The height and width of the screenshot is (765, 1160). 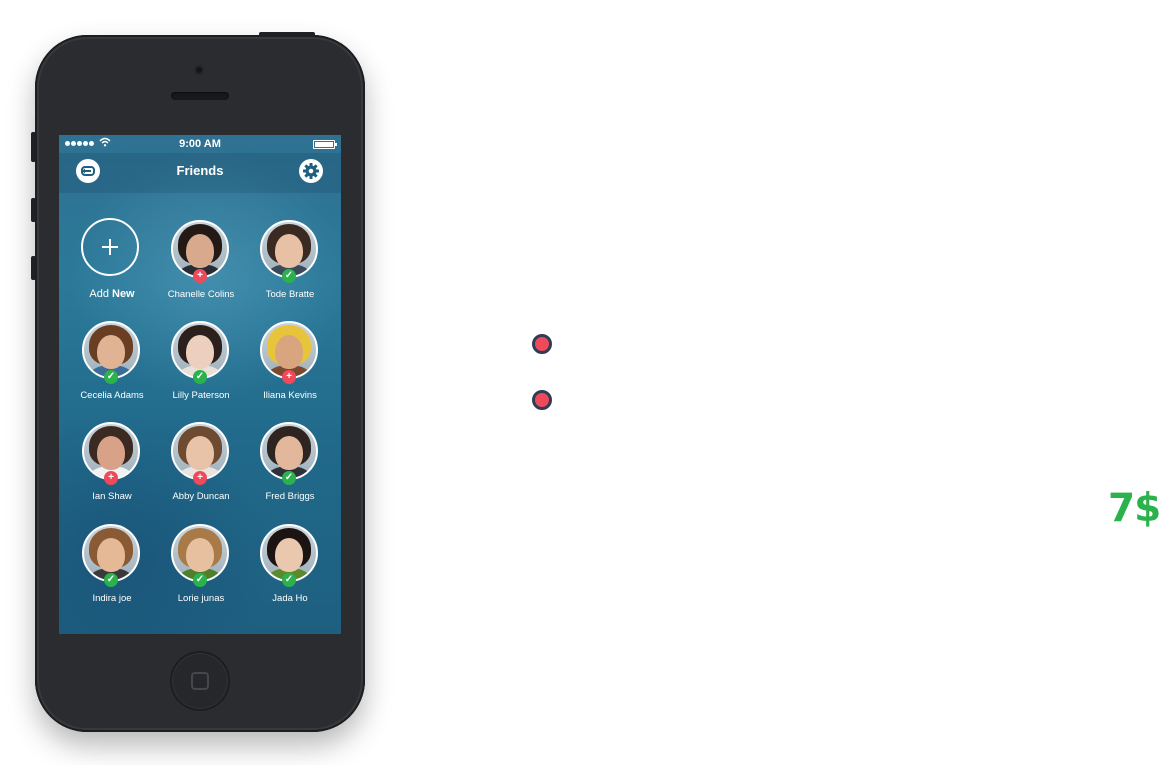 I want to click on friend-card: ✓ Cecelia Adams, so click(x=112, y=369).